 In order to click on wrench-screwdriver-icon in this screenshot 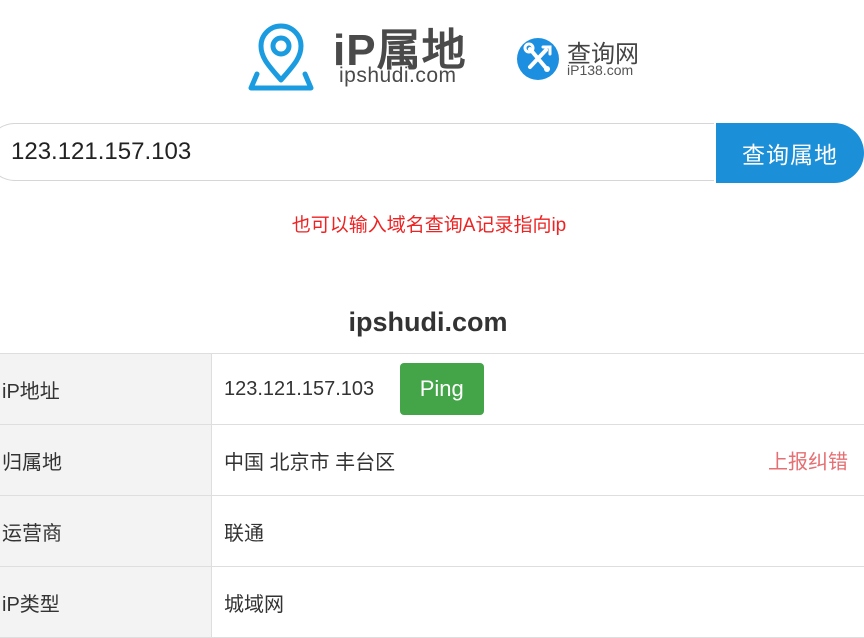, I will do `click(538, 59)`.